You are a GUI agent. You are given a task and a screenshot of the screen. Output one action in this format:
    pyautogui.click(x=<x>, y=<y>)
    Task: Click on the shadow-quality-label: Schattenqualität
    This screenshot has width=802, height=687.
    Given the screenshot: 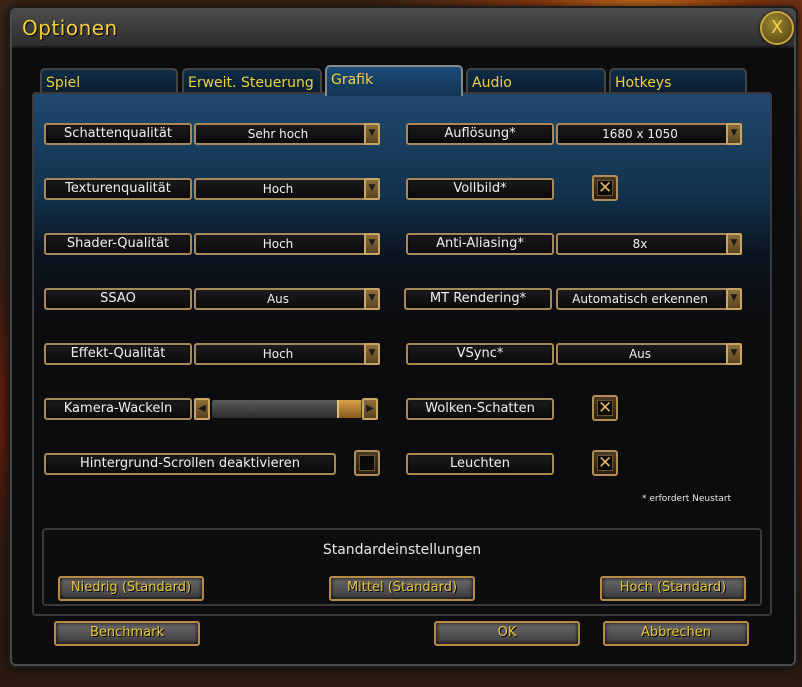 What is the action you would take?
    pyautogui.click(x=118, y=134)
    